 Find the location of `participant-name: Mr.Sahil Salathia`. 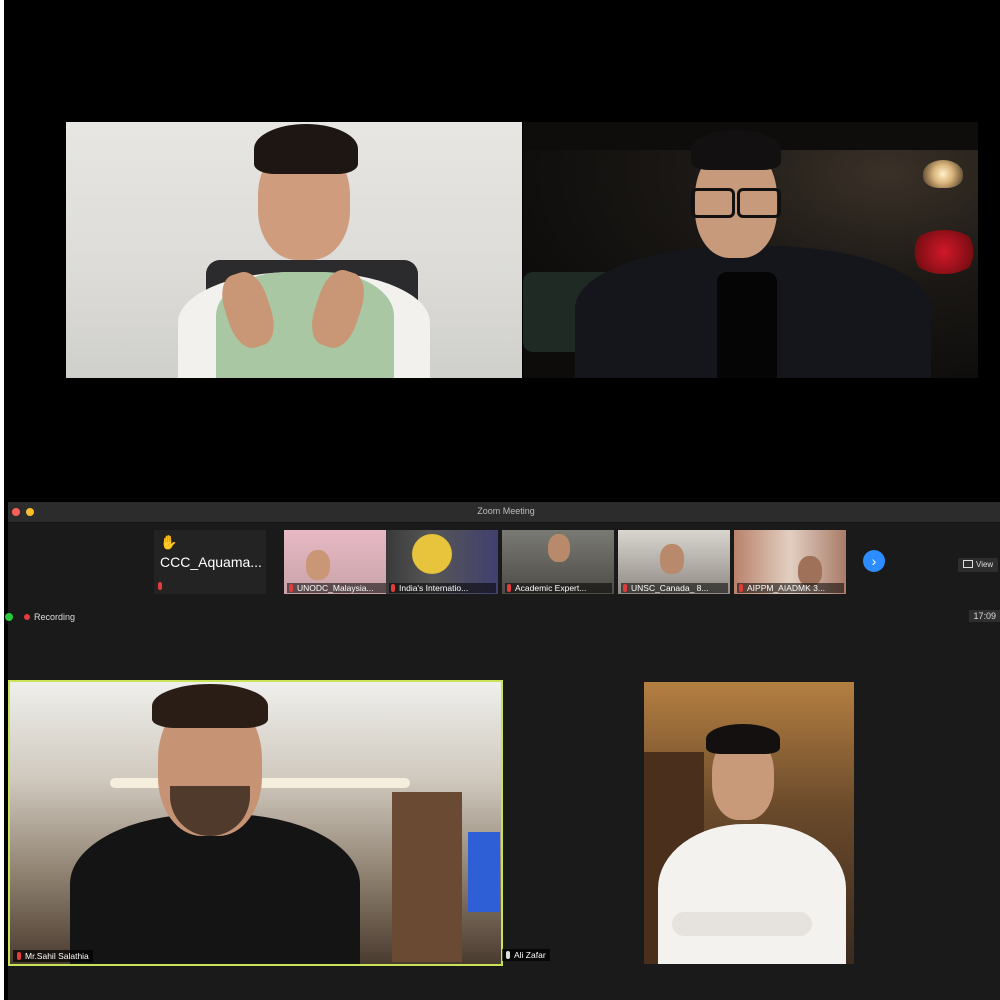

participant-name: Mr.Sahil Salathia is located at coordinates (57, 956).